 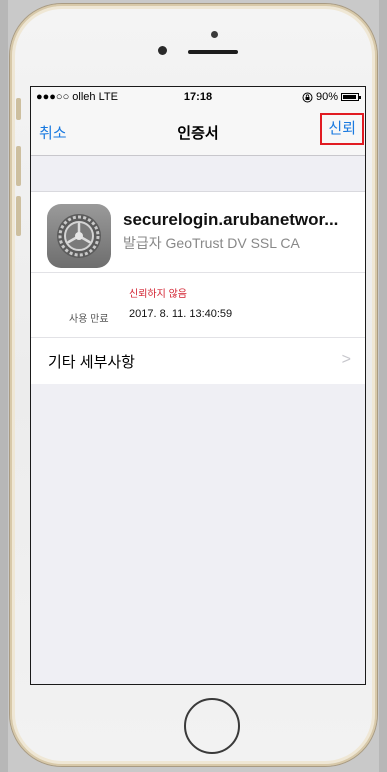 I want to click on battery-icon, so click(x=351, y=97).